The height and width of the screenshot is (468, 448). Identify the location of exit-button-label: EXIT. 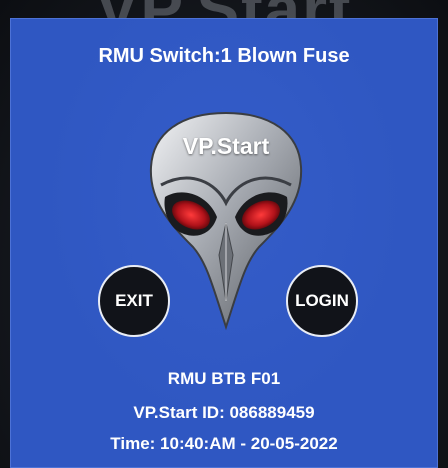
(134, 300).